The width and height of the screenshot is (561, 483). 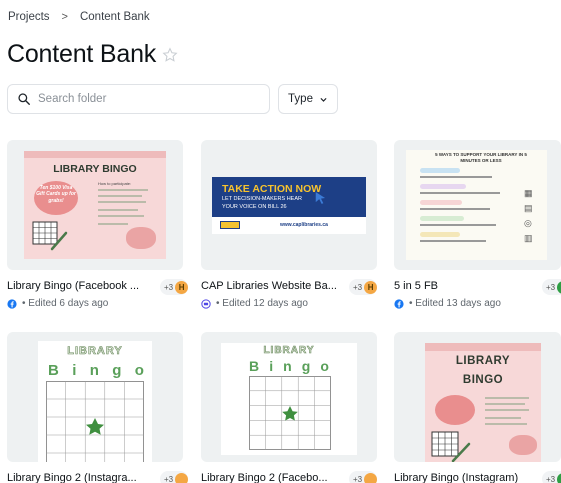 What do you see at coordinates (114, 17) in the screenshot?
I see `breadcrumb-current: Content Bank` at bounding box center [114, 17].